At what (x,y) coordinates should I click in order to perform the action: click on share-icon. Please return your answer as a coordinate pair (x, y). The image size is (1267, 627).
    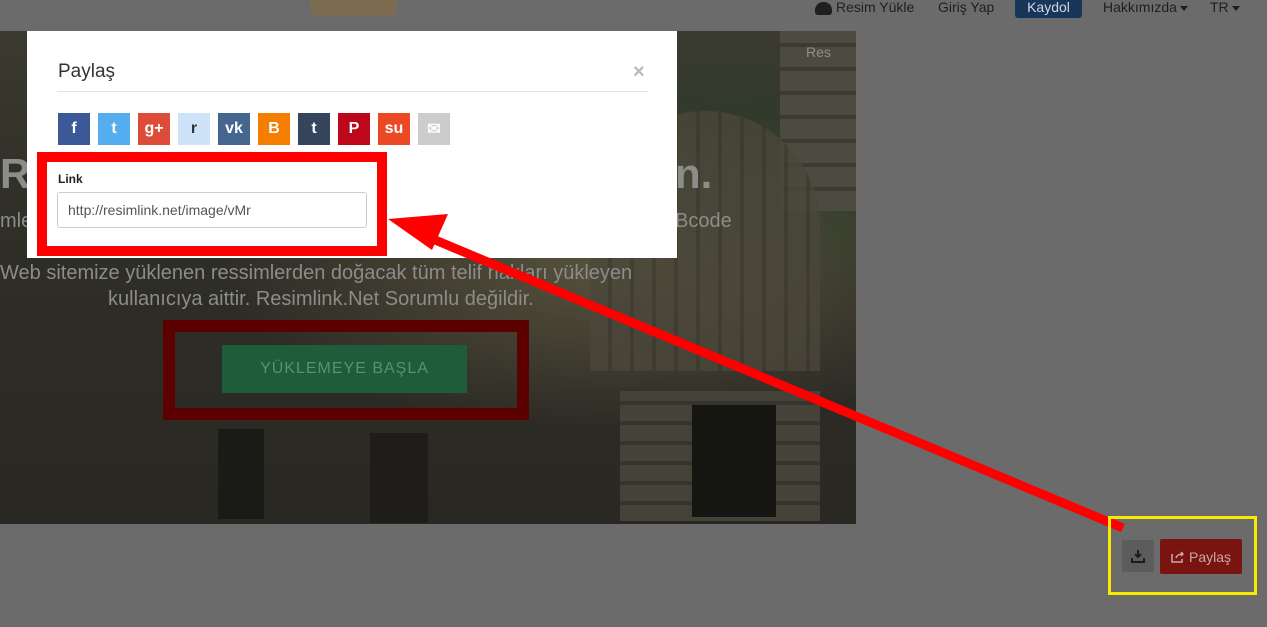
    Looking at the image, I should click on (1178, 556).